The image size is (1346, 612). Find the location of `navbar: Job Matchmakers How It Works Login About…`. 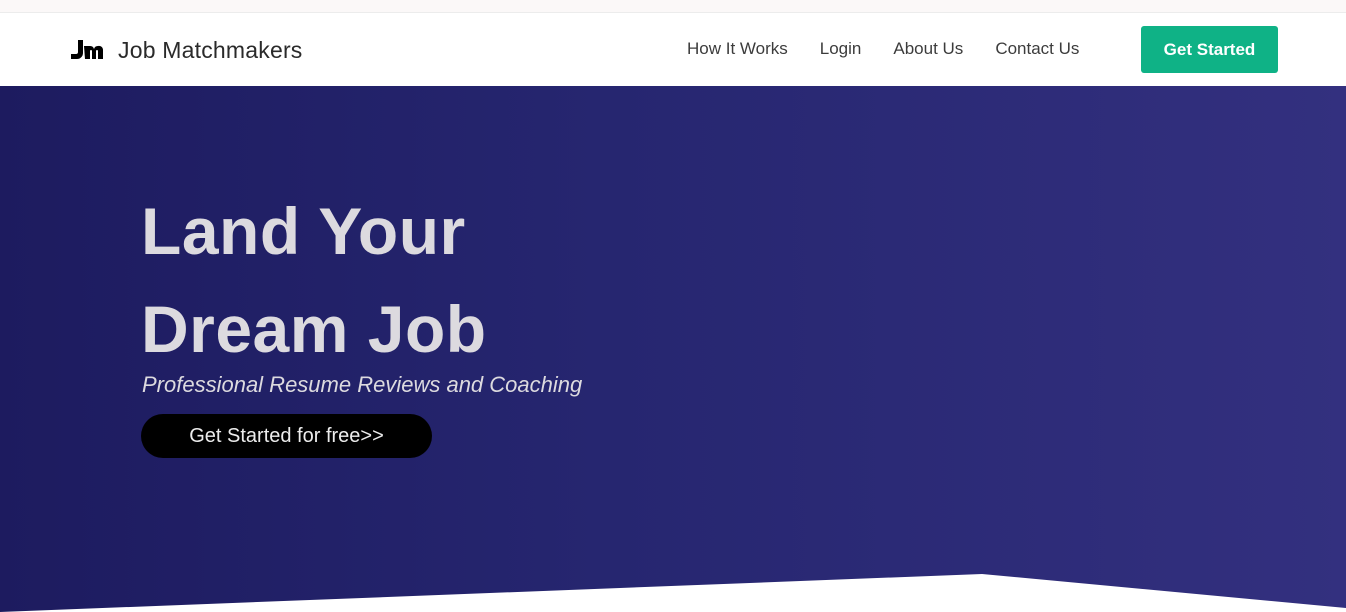

navbar: Job Matchmakers How It Works Login About… is located at coordinates (673, 49).